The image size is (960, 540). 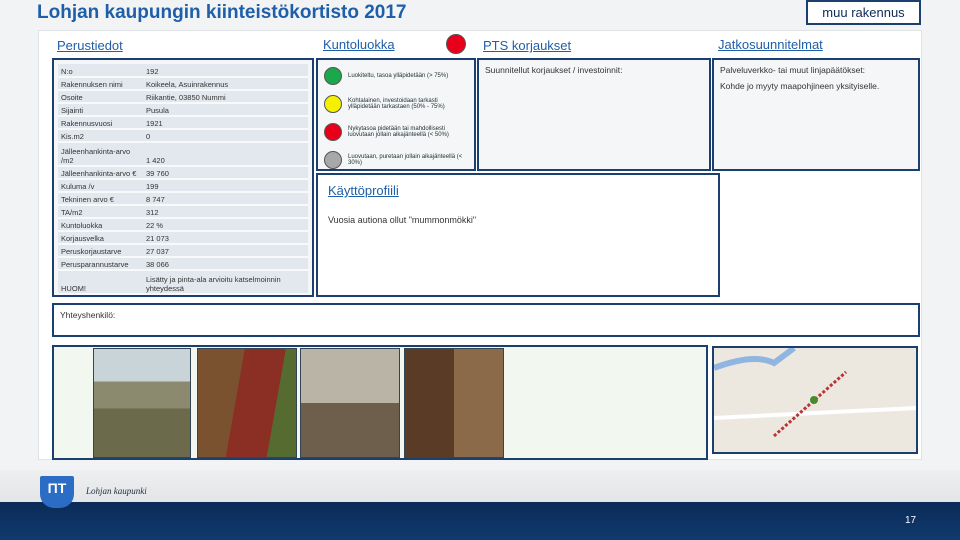 What do you see at coordinates (57, 492) in the screenshot?
I see `city-crest-logo: ΠΤ` at bounding box center [57, 492].